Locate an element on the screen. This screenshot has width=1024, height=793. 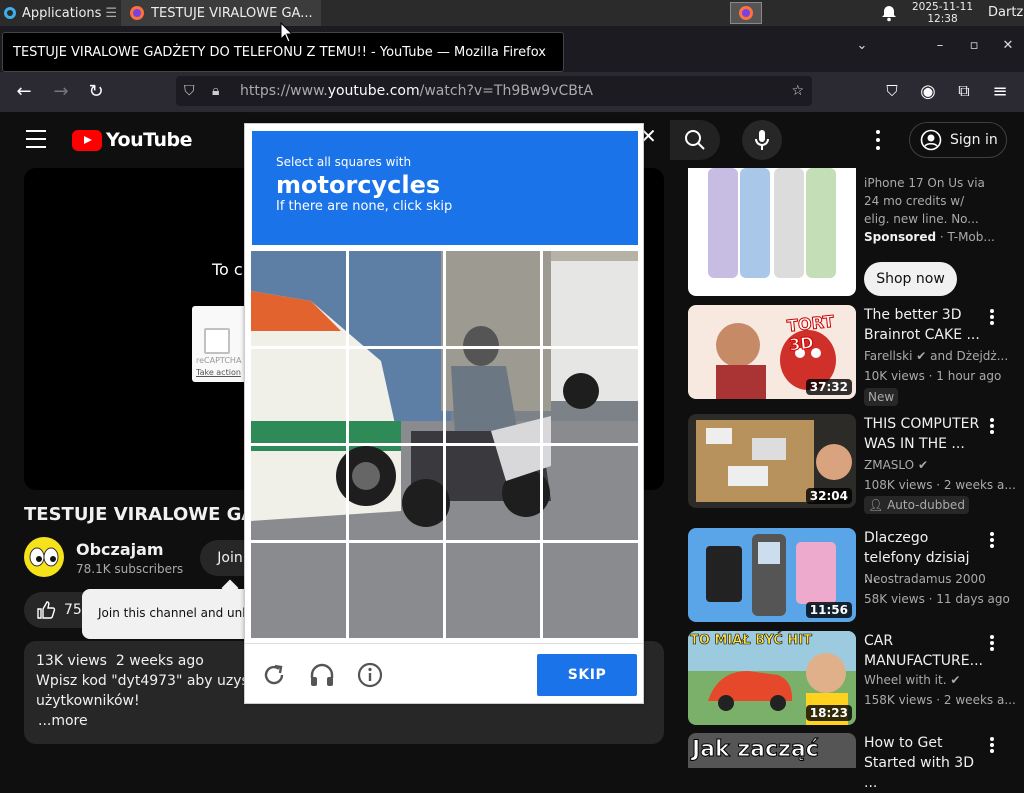
challenge-footer: SKIP is located at coordinates (444, 673).